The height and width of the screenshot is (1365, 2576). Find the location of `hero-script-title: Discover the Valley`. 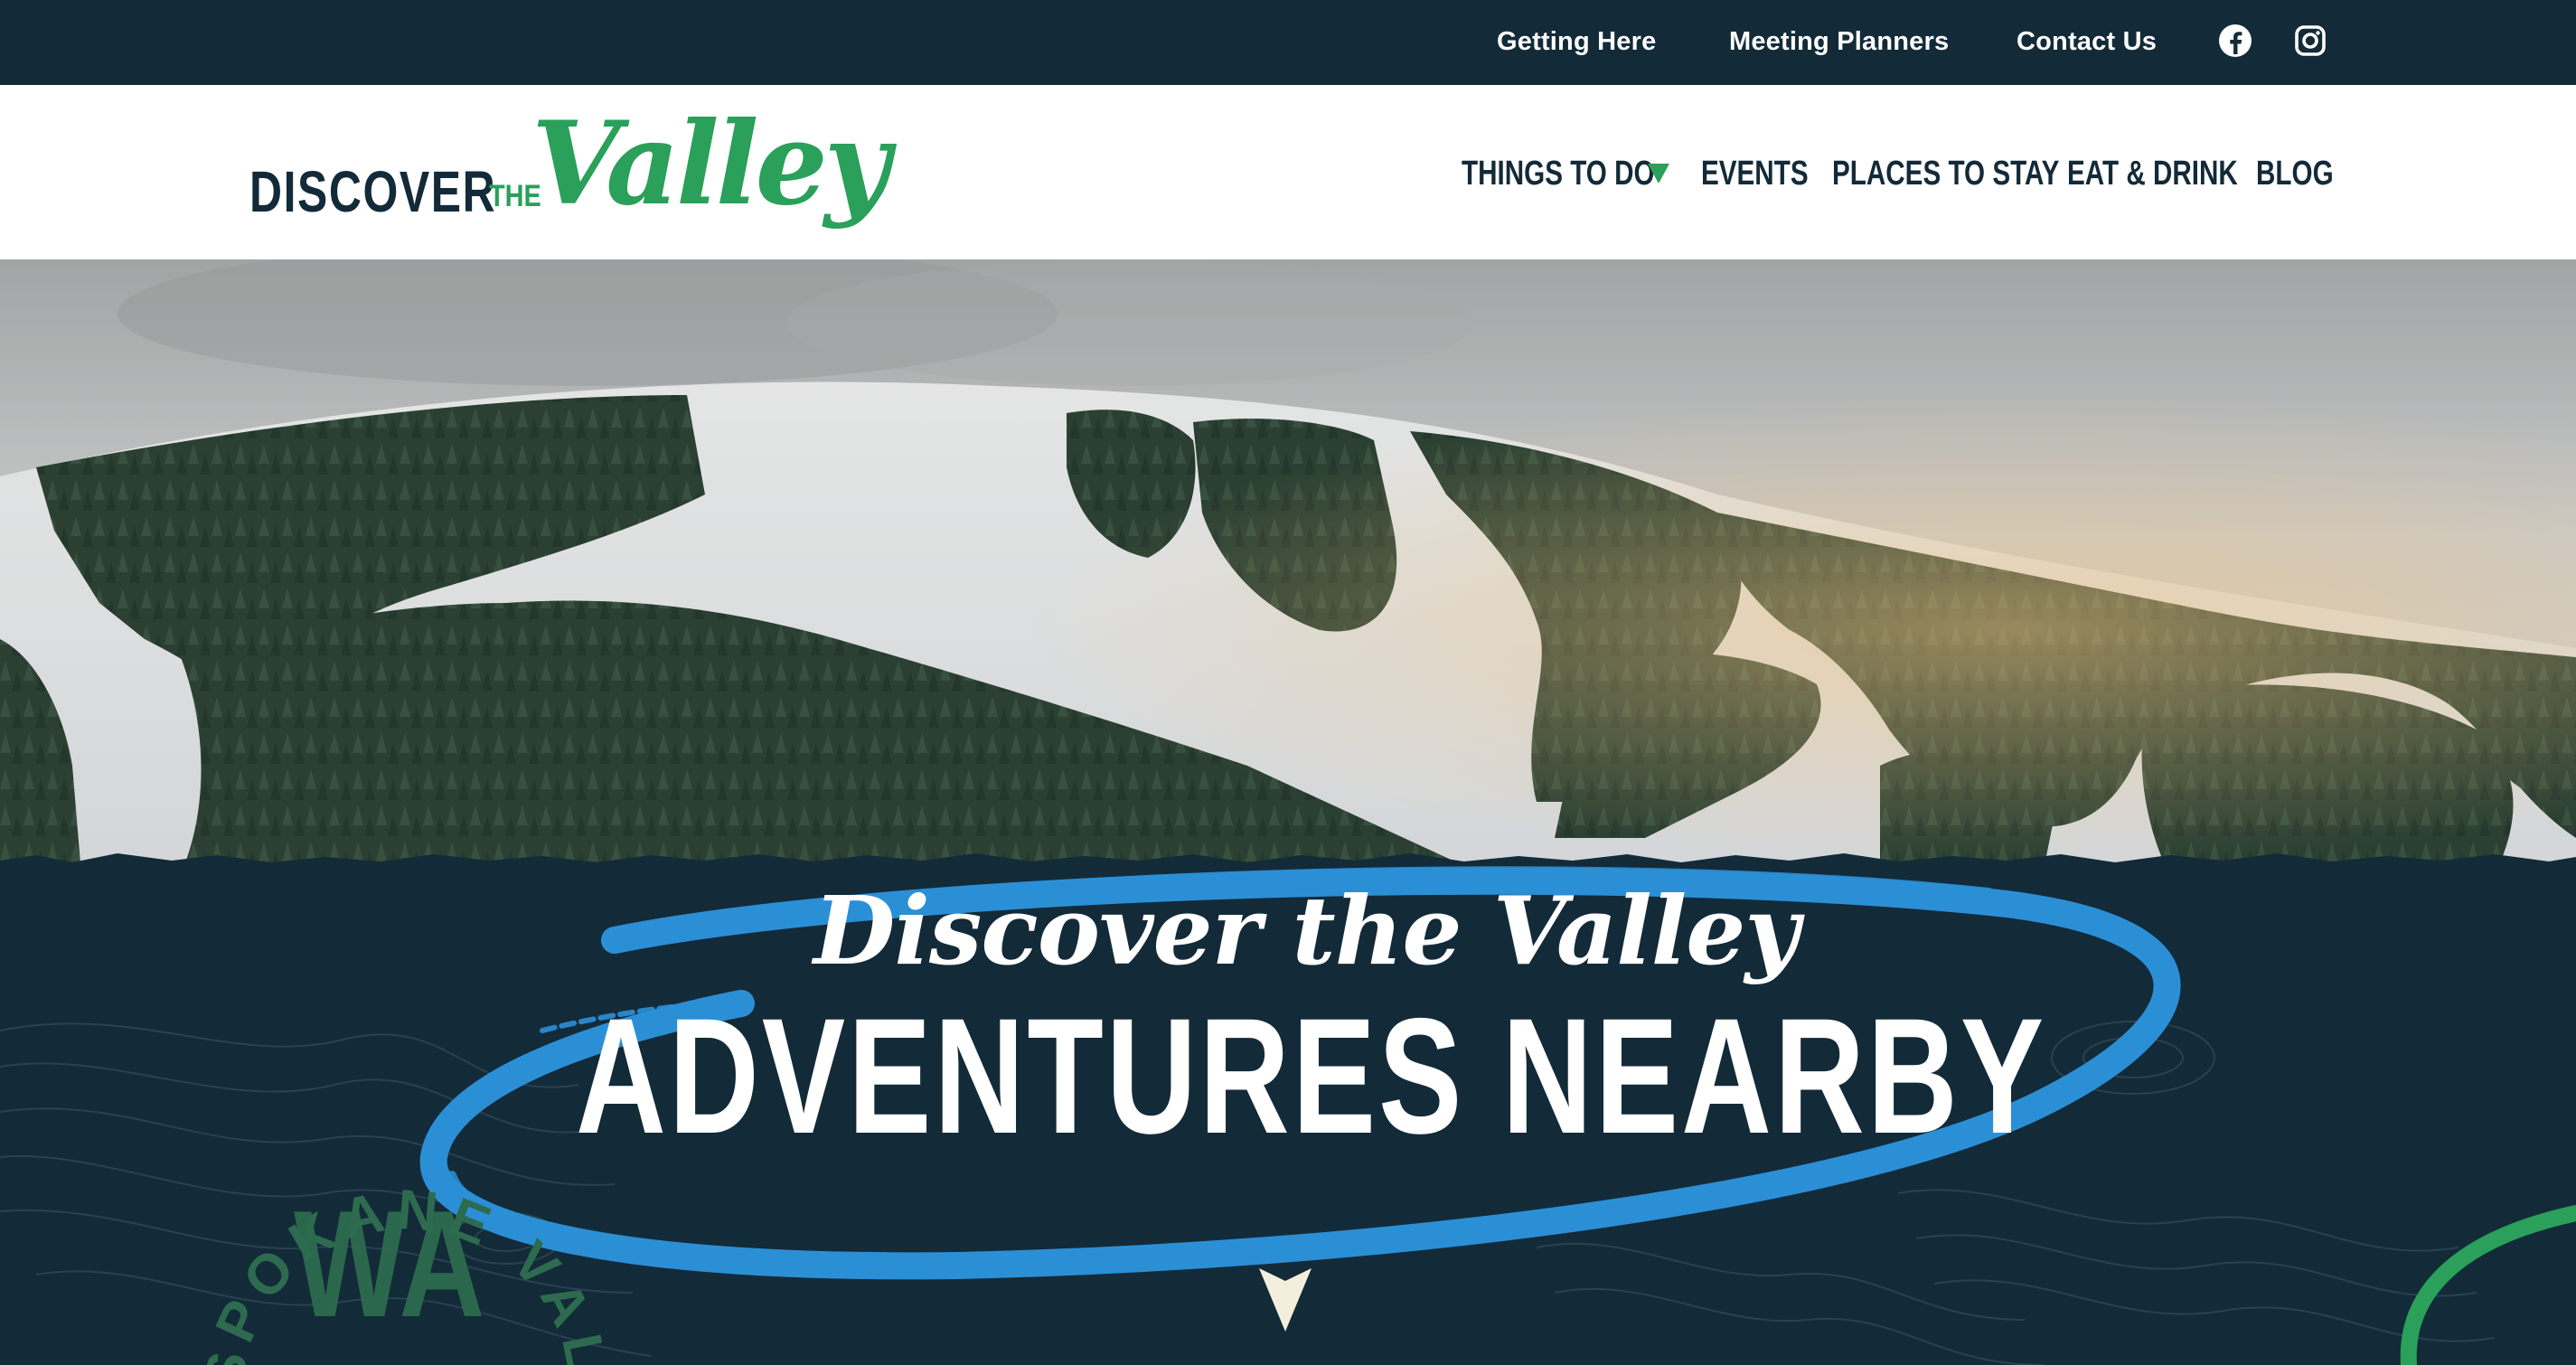

hero-script-title: Discover the Valley is located at coordinates (1307, 930).